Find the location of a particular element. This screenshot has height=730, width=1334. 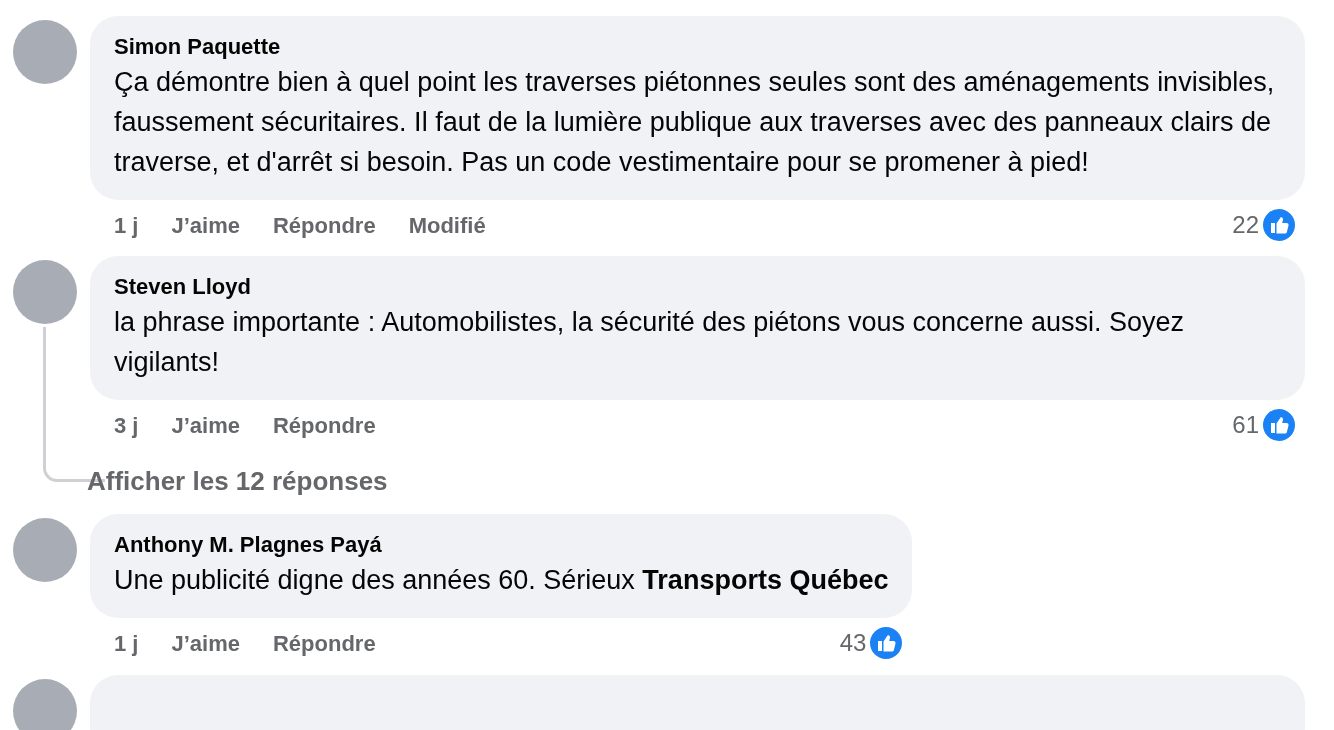

comment-text: la phrase importante : Automobilistes, la sécurité des piétons vous concerne aussi. Soyez vigilants! is located at coordinates (650, 342).